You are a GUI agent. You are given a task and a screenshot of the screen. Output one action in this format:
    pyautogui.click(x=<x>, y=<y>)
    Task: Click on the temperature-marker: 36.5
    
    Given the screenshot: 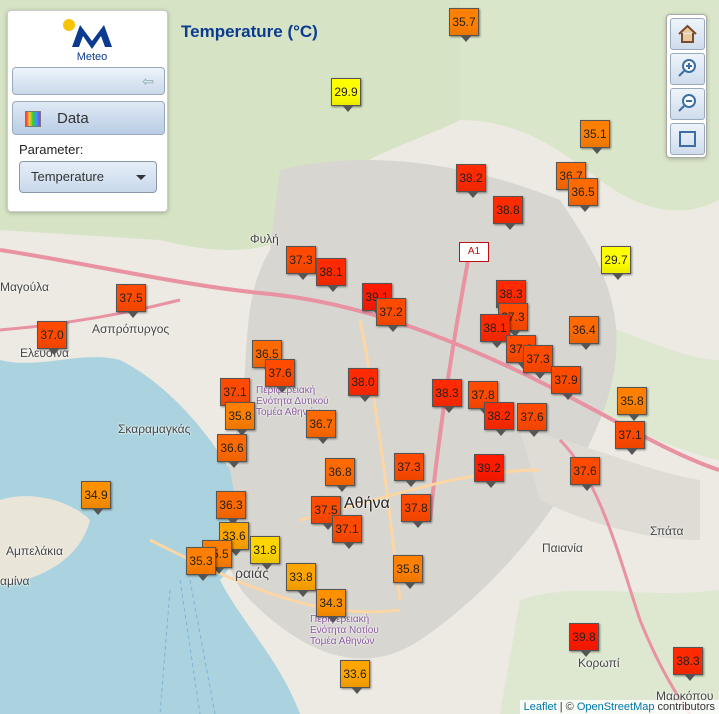 What is the action you would take?
    pyautogui.click(x=583, y=195)
    